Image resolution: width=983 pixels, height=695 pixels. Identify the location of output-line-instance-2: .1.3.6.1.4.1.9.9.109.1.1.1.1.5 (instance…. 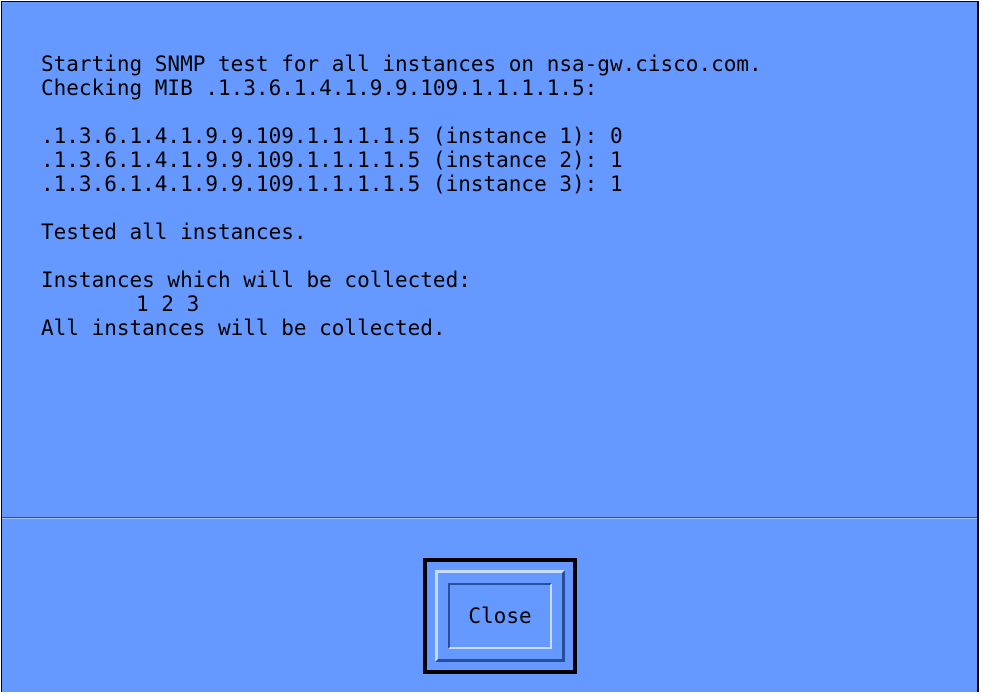
(332, 160).